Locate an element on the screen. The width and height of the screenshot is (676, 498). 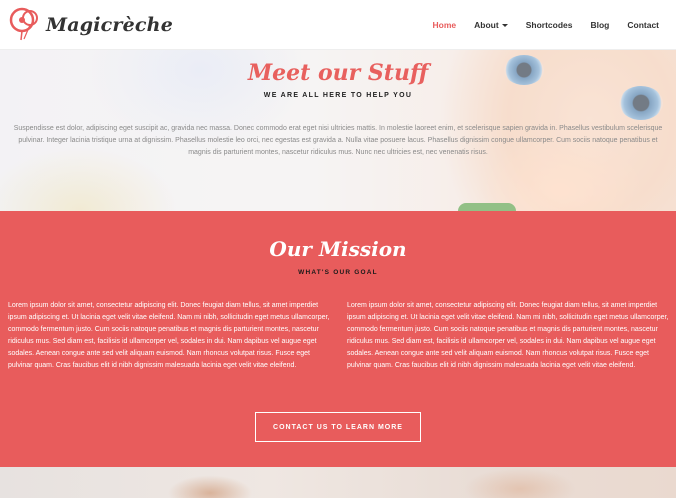
nav-shortcodes: Shortcodes is located at coordinates (549, 25).